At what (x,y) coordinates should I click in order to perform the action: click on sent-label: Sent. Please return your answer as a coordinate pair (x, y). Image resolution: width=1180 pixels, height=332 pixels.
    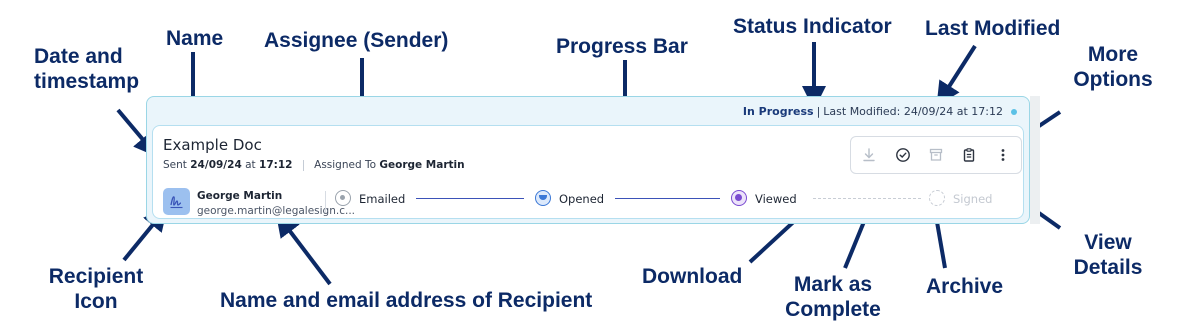
    Looking at the image, I should click on (175, 165).